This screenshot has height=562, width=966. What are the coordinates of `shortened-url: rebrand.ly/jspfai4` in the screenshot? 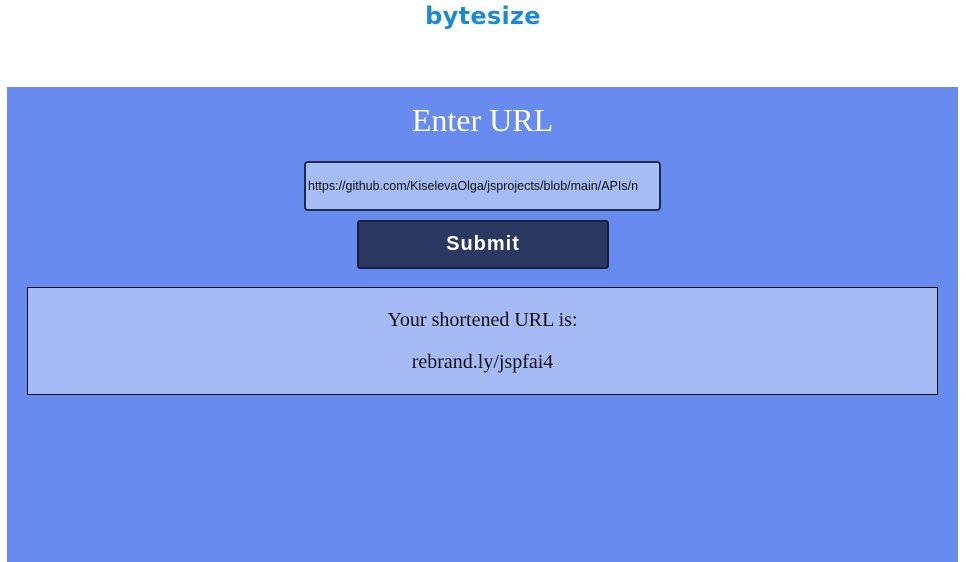 It's located at (482, 362).